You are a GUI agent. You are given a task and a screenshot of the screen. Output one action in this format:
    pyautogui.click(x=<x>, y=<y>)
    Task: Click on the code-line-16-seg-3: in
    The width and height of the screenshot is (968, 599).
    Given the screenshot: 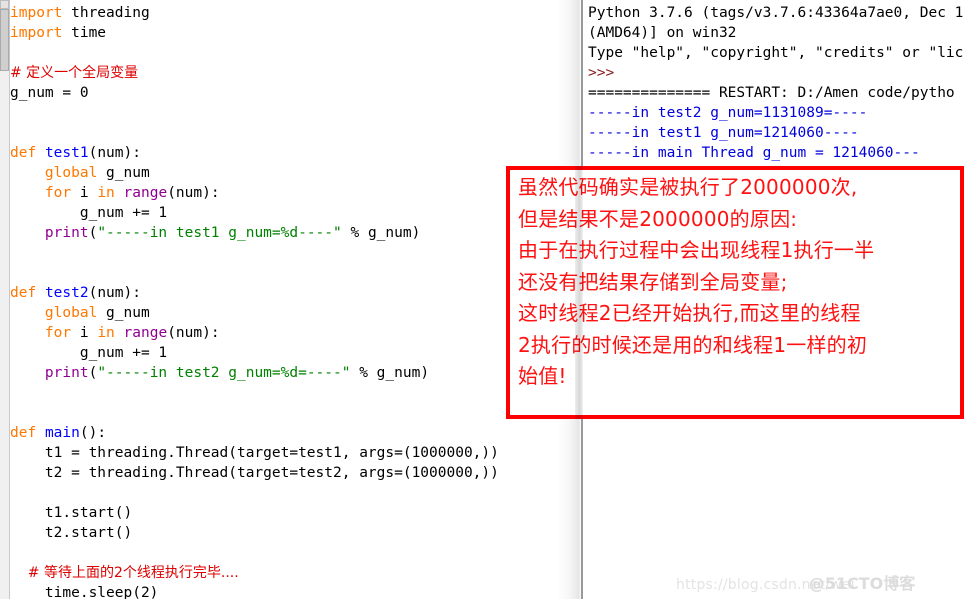 What is the action you would take?
    pyautogui.click(x=106, y=333)
    